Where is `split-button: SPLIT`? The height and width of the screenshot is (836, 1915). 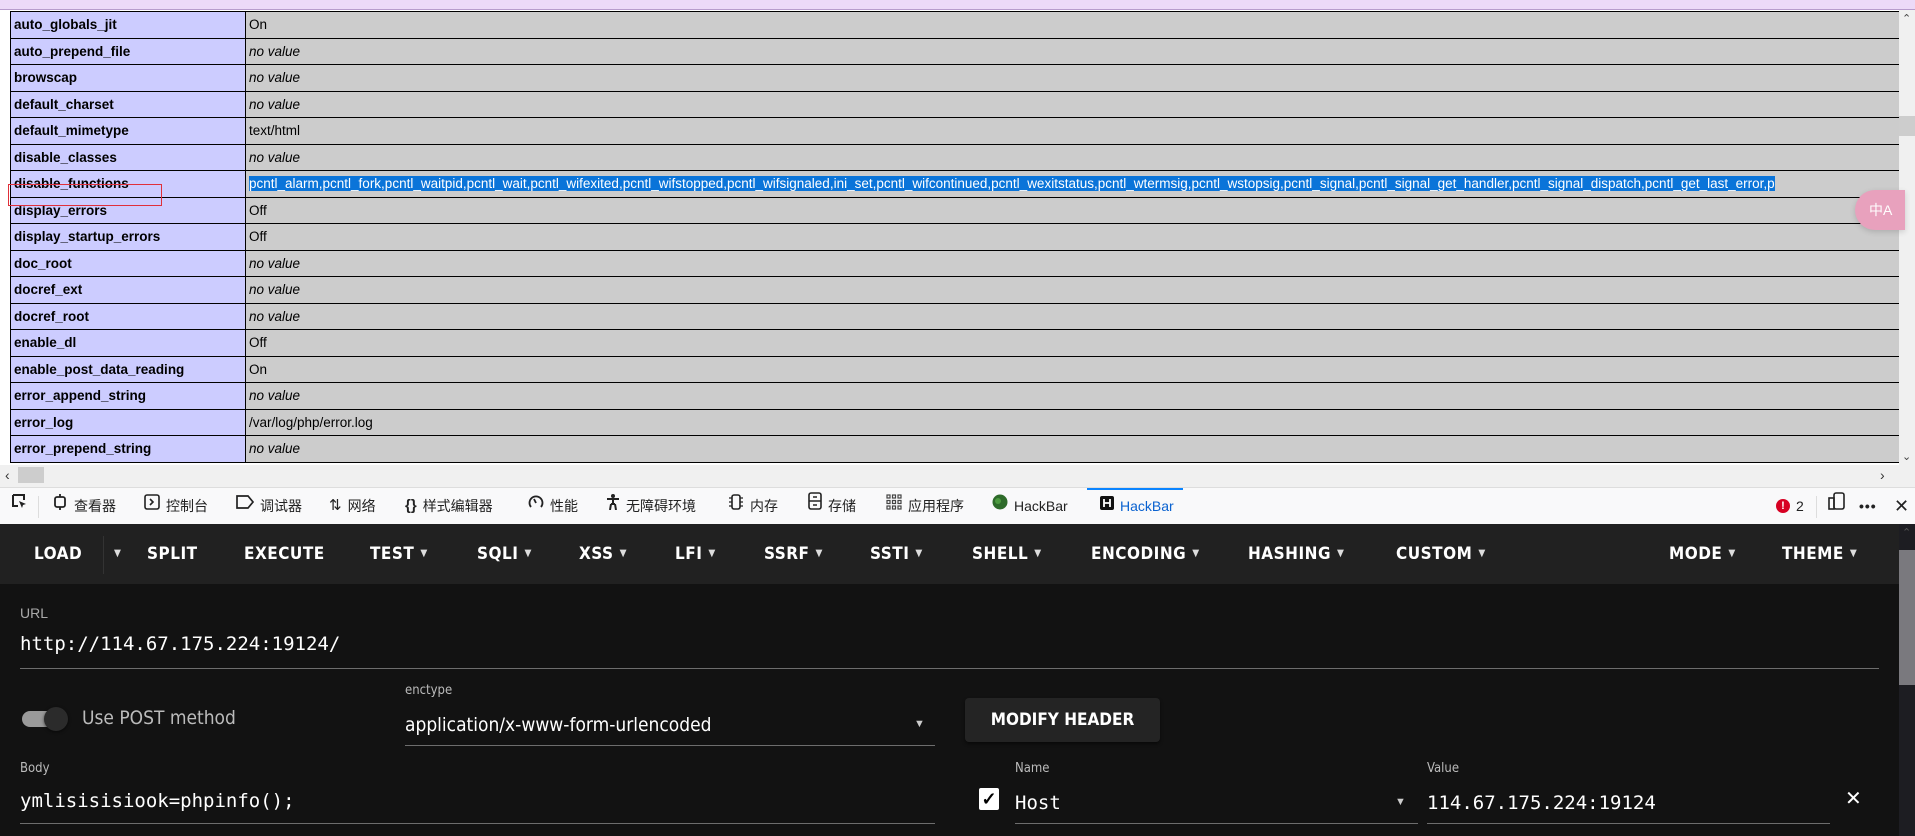 split-button: SPLIT is located at coordinates (172, 554).